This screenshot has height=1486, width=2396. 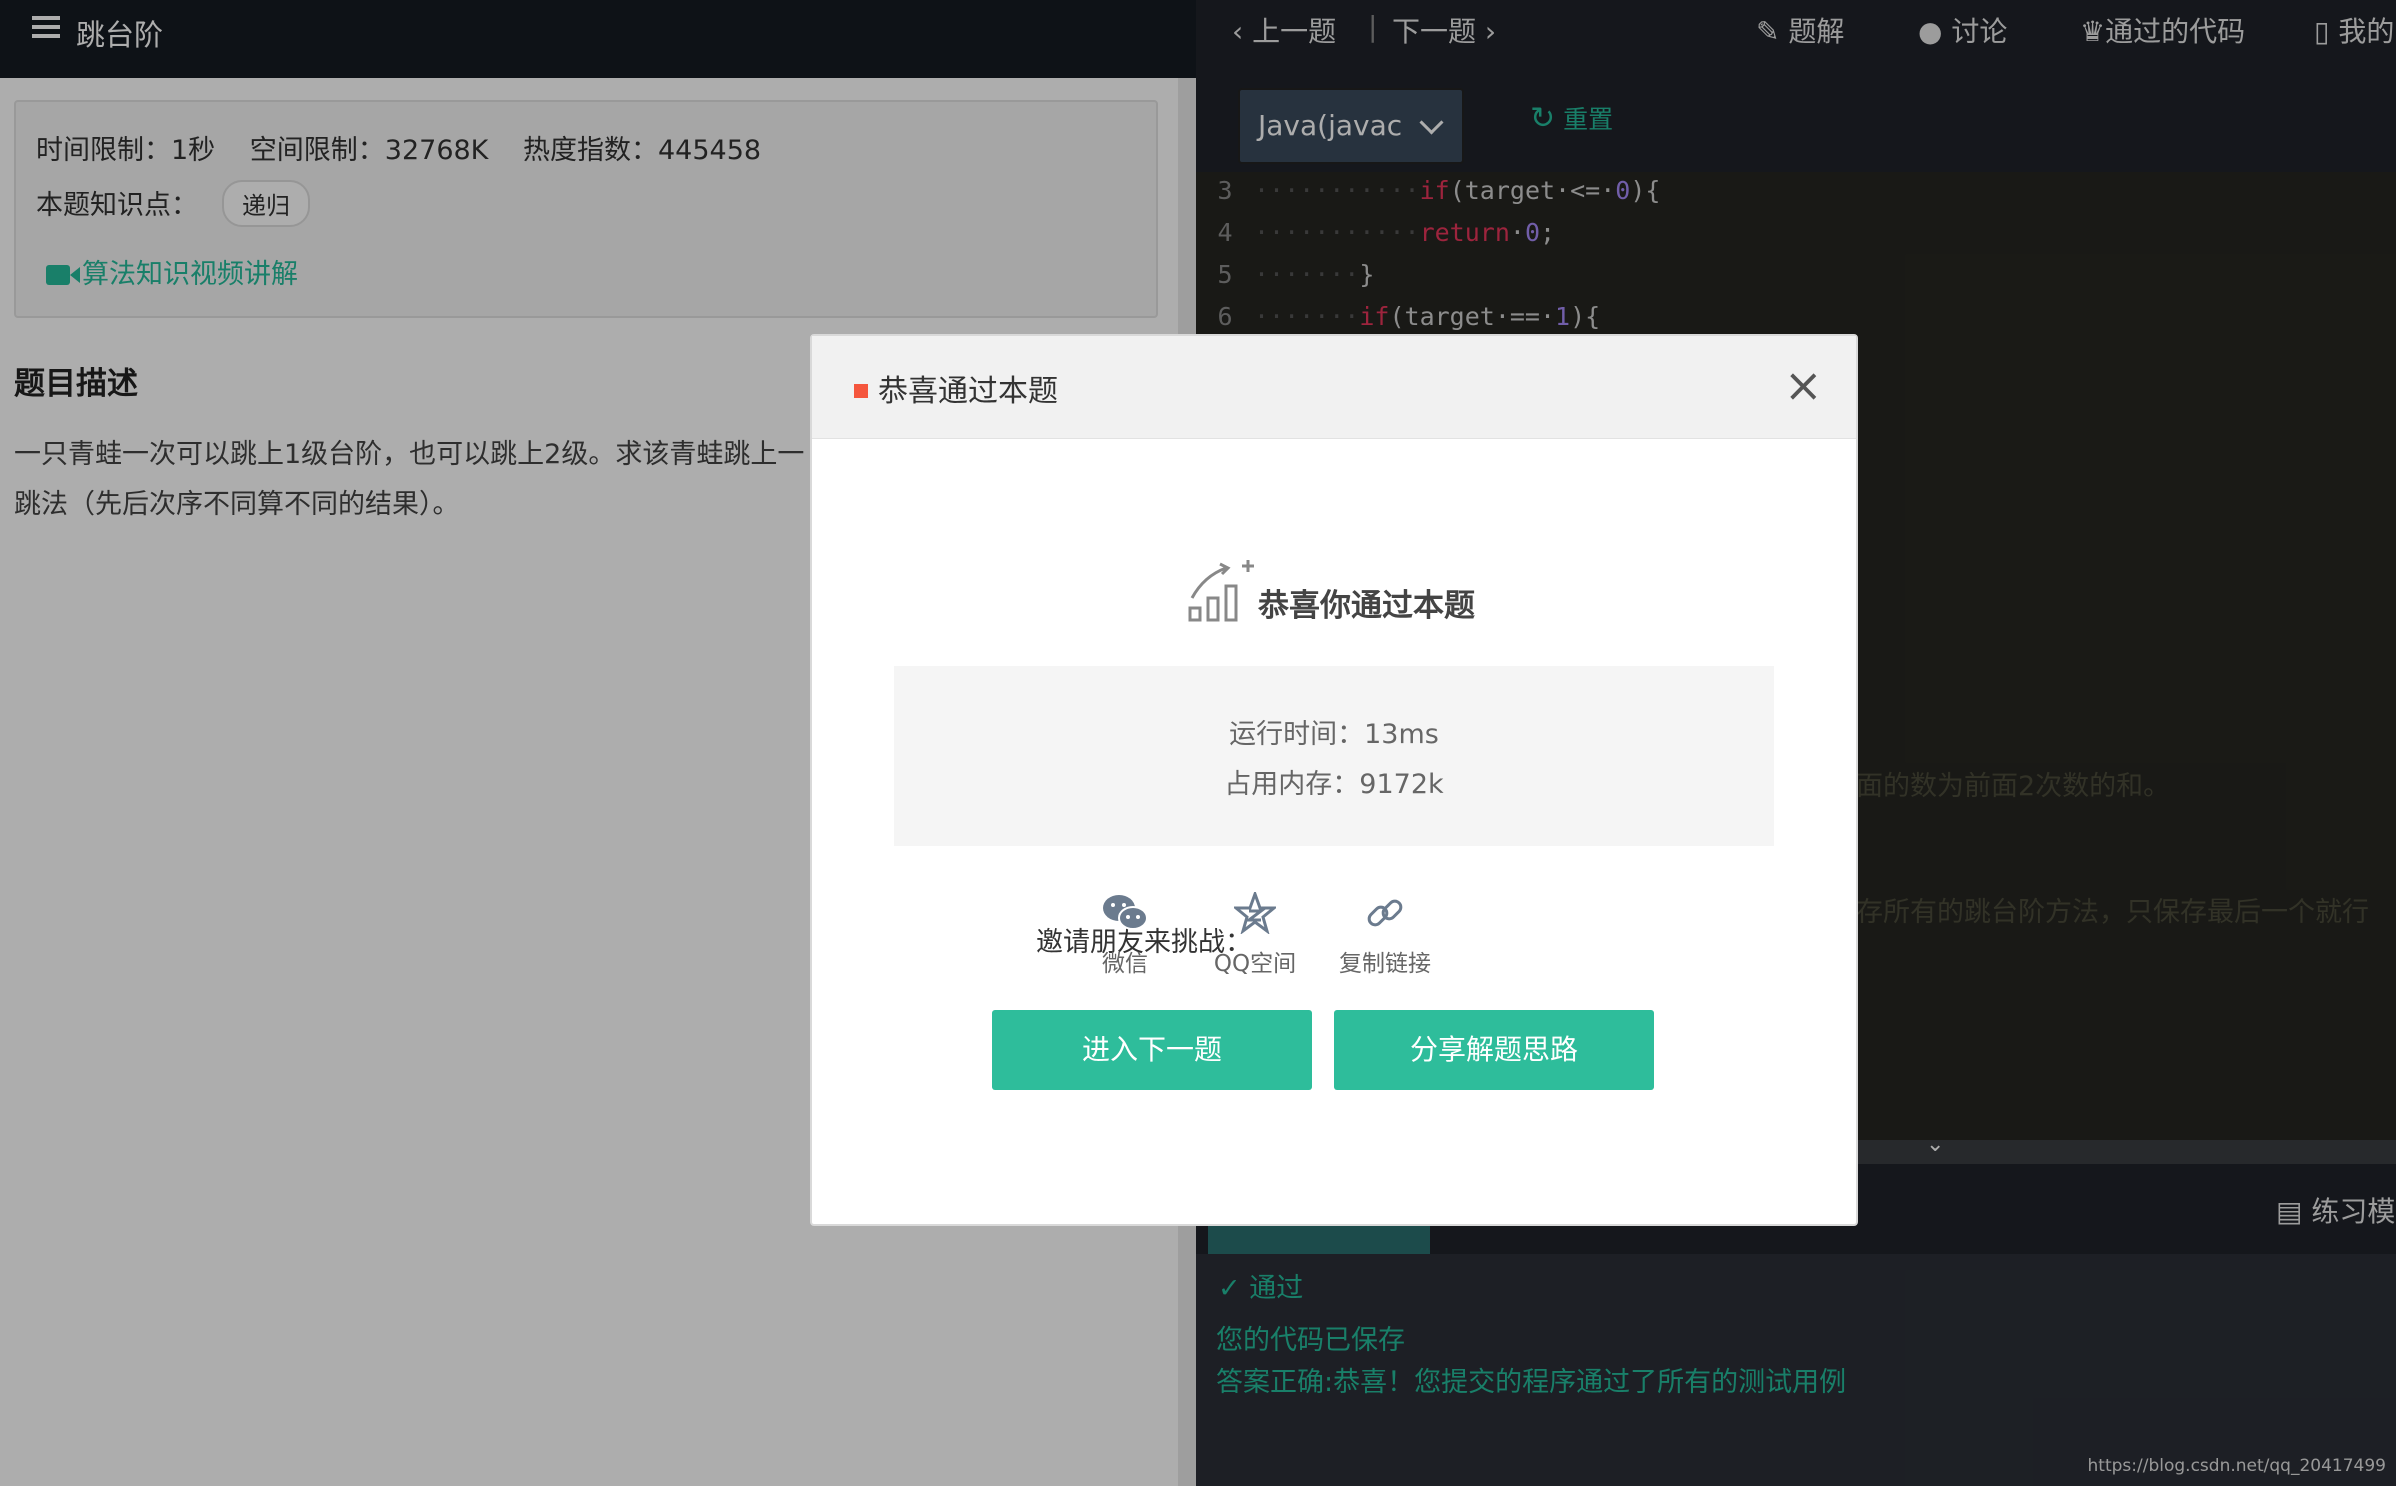 I want to click on qzone-star-icon, so click(x=1255, y=913).